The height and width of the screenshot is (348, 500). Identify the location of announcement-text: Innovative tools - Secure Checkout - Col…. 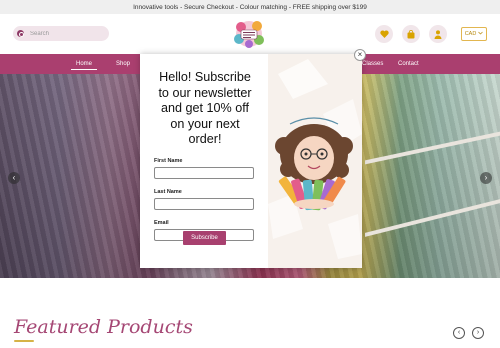
(250, 7).